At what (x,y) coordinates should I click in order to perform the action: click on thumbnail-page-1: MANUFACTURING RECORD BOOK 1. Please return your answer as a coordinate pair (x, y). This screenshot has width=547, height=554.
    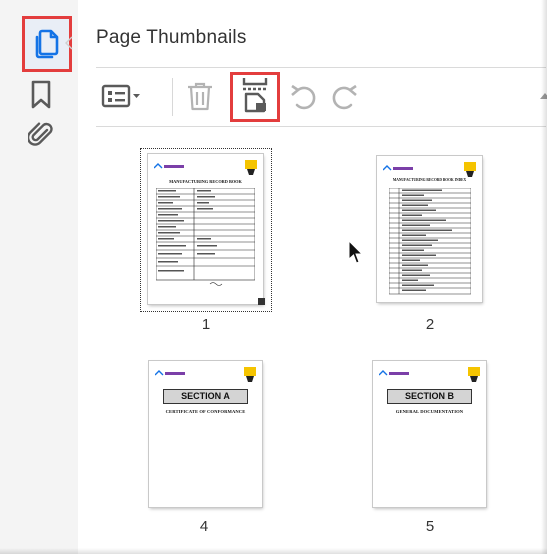
    Looking at the image, I should click on (206, 243).